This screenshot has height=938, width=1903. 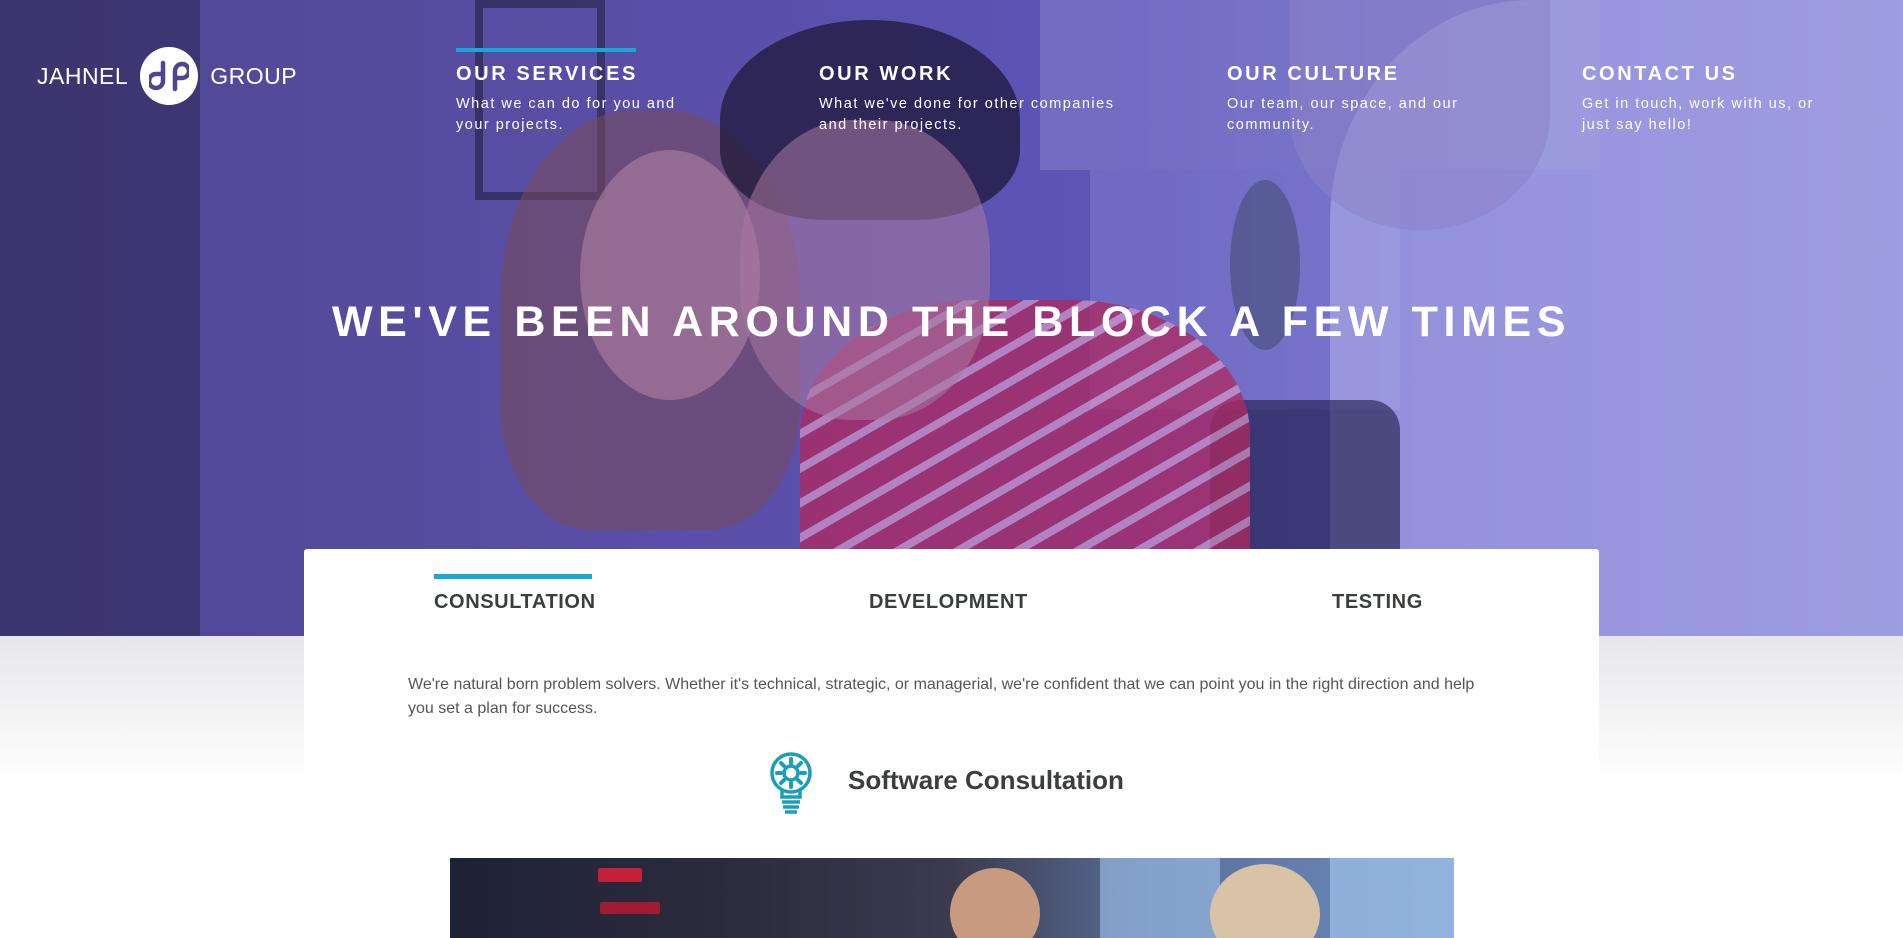 I want to click on nav-title: OUR WORK, so click(x=886, y=74).